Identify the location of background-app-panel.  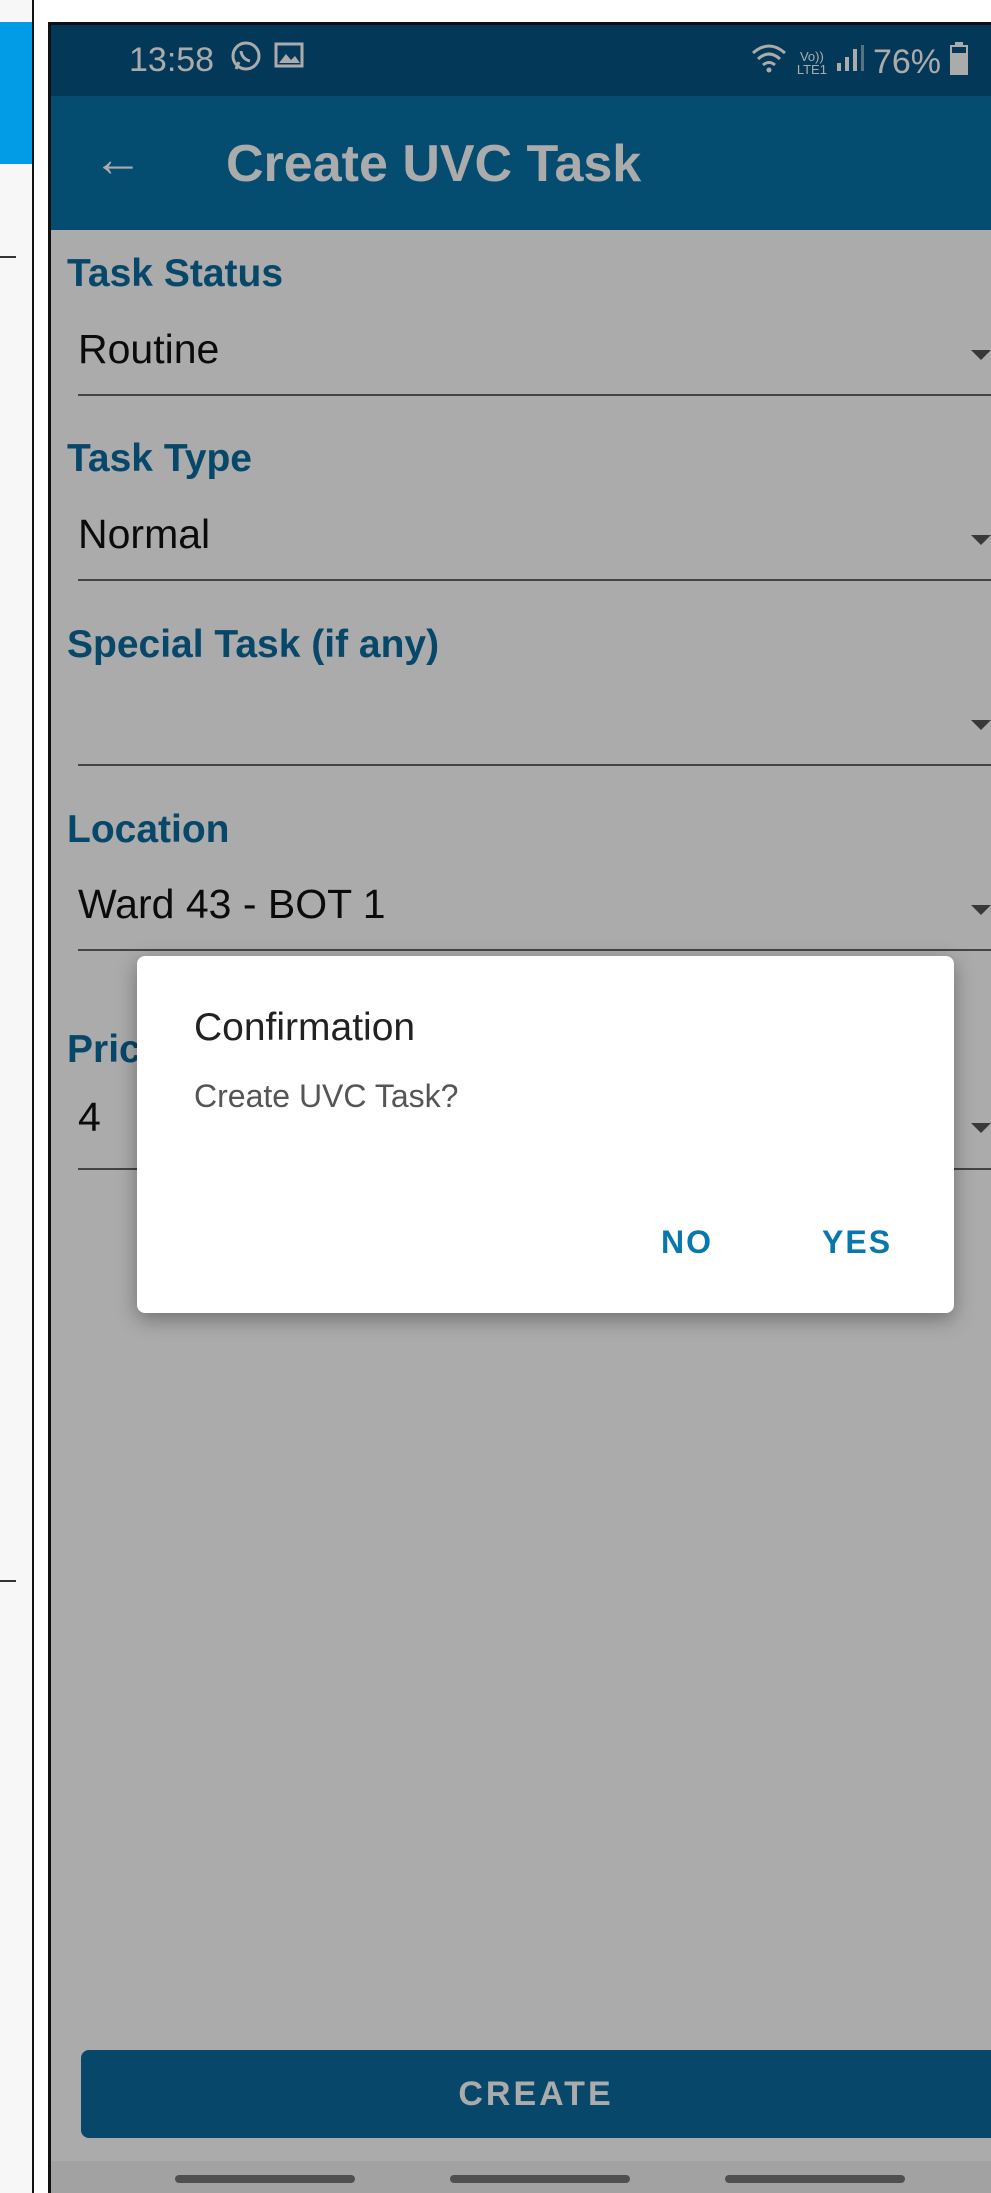
(17, 1096).